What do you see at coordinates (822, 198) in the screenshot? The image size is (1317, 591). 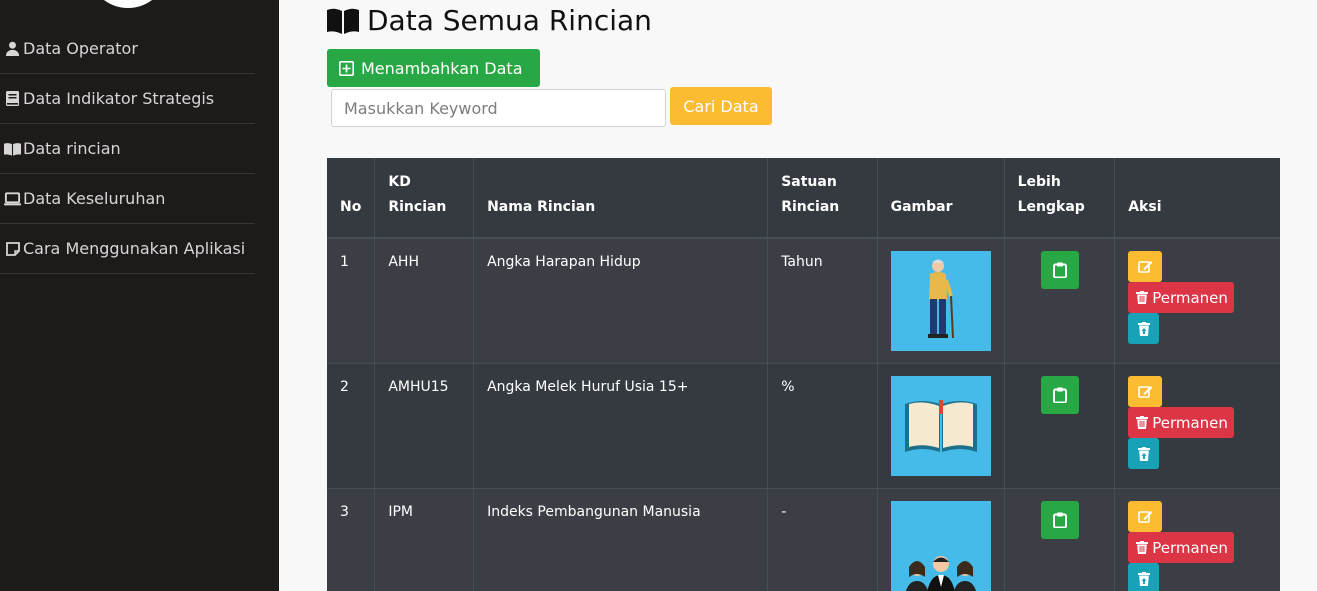 I see `header-satuan-rincian: Satuan Rincian` at bounding box center [822, 198].